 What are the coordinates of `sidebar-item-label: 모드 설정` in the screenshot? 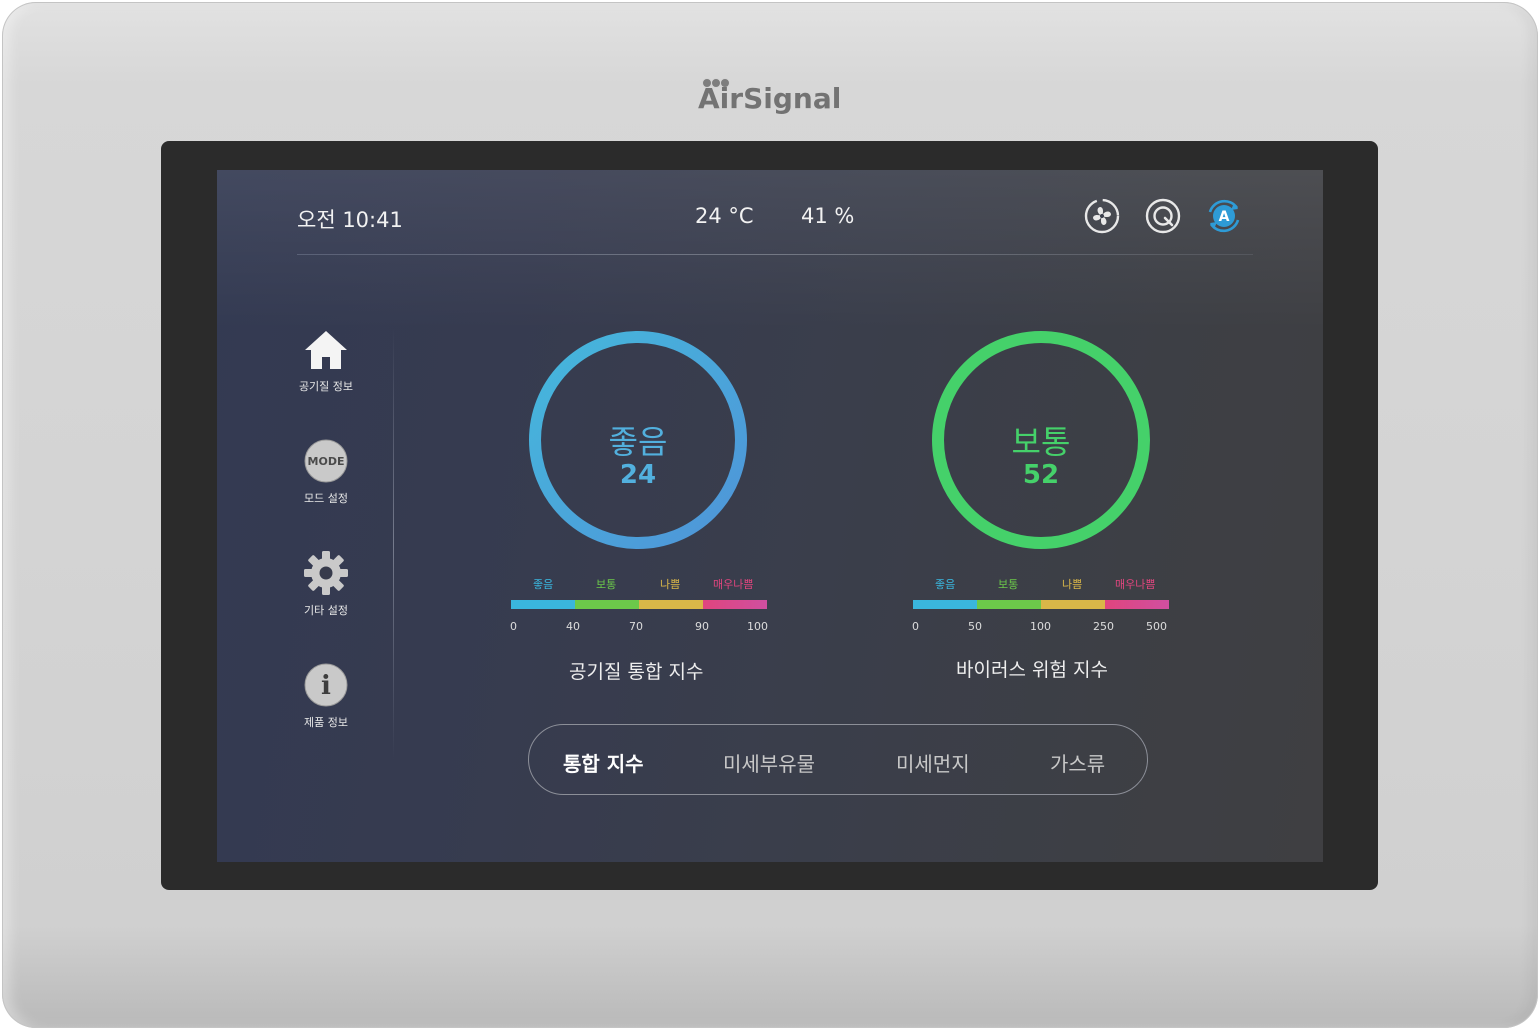 It's located at (326, 498).